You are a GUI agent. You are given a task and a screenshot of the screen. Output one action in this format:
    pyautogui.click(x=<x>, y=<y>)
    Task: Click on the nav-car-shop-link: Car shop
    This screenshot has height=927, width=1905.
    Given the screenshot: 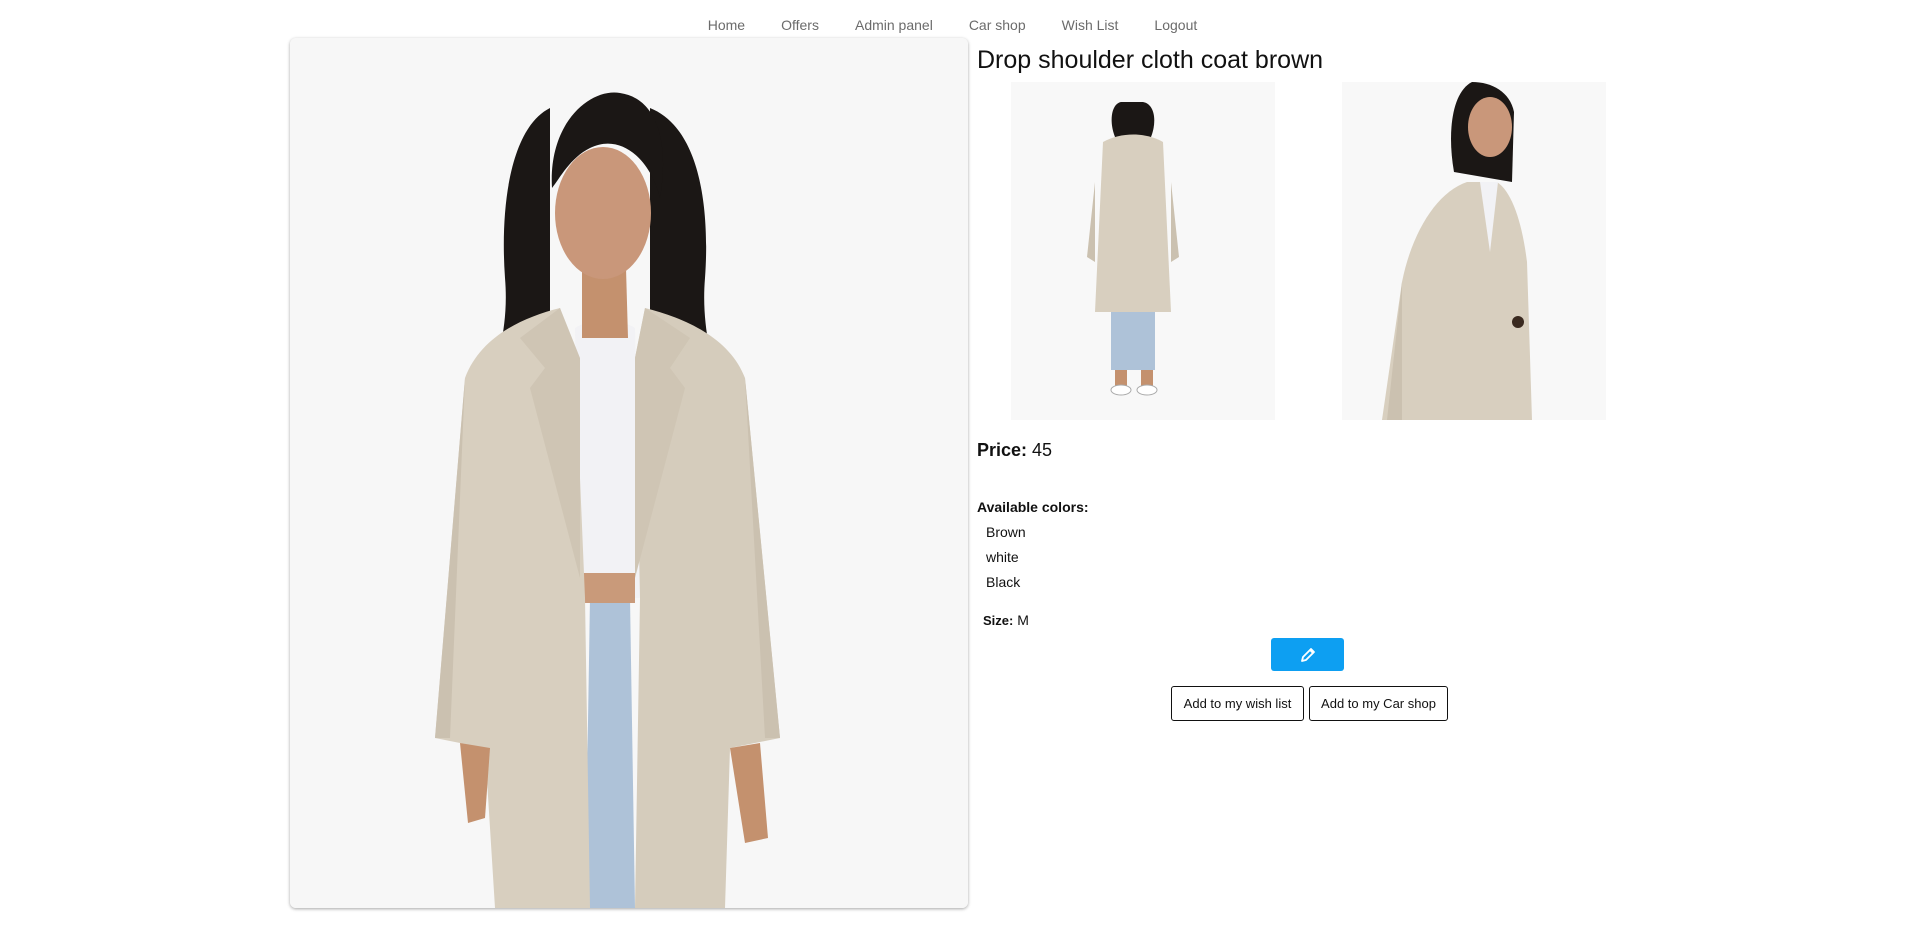 What is the action you would take?
    pyautogui.click(x=997, y=26)
    